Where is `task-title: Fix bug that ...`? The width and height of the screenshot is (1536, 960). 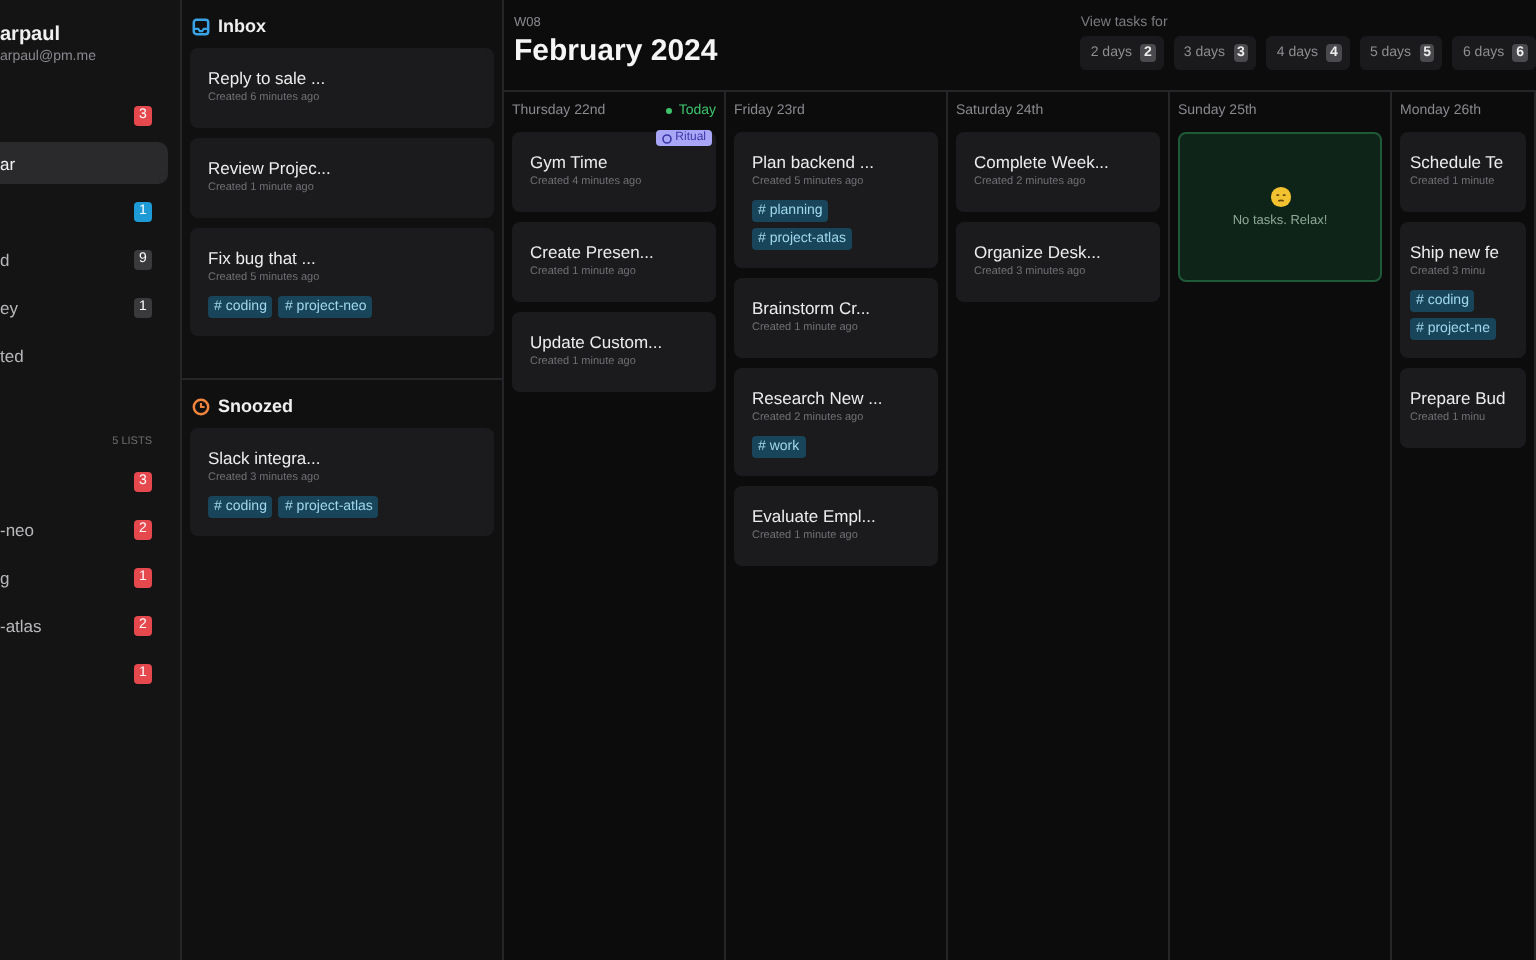 task-title: Fix bug that ... is located at coordinates (263, 258).